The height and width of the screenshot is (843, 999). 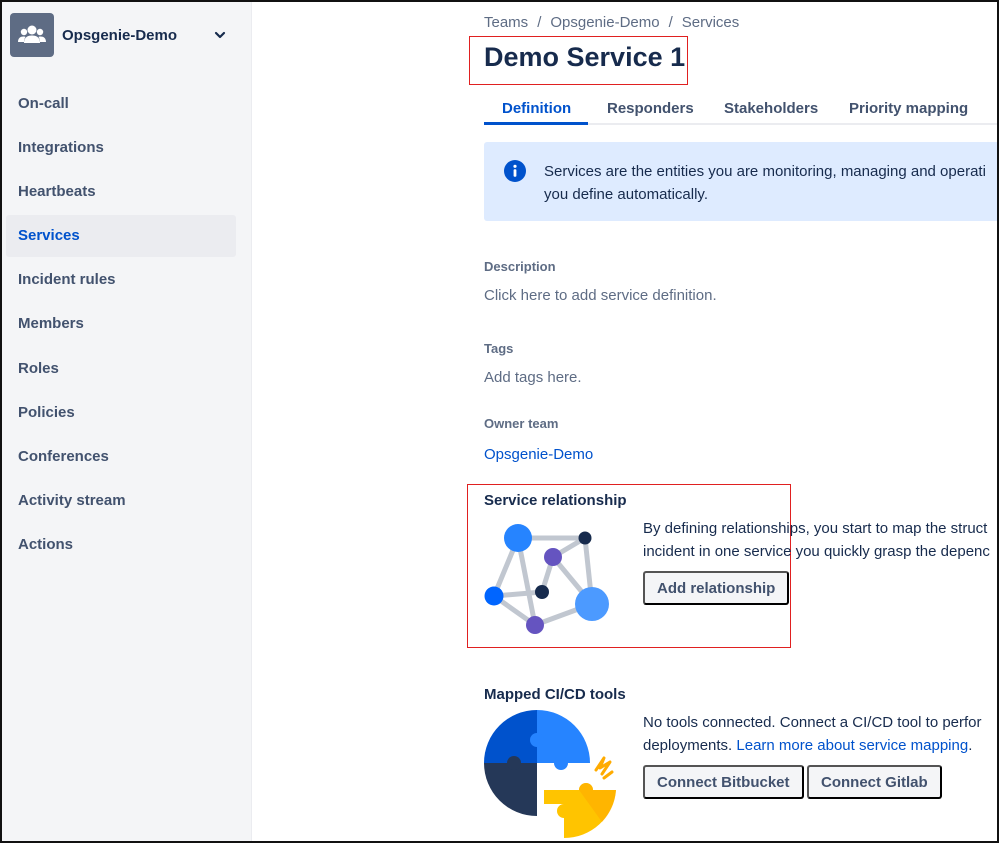 I want to click on cicd-title: Mapped CI/CD tools, so click(x=555, y=694).